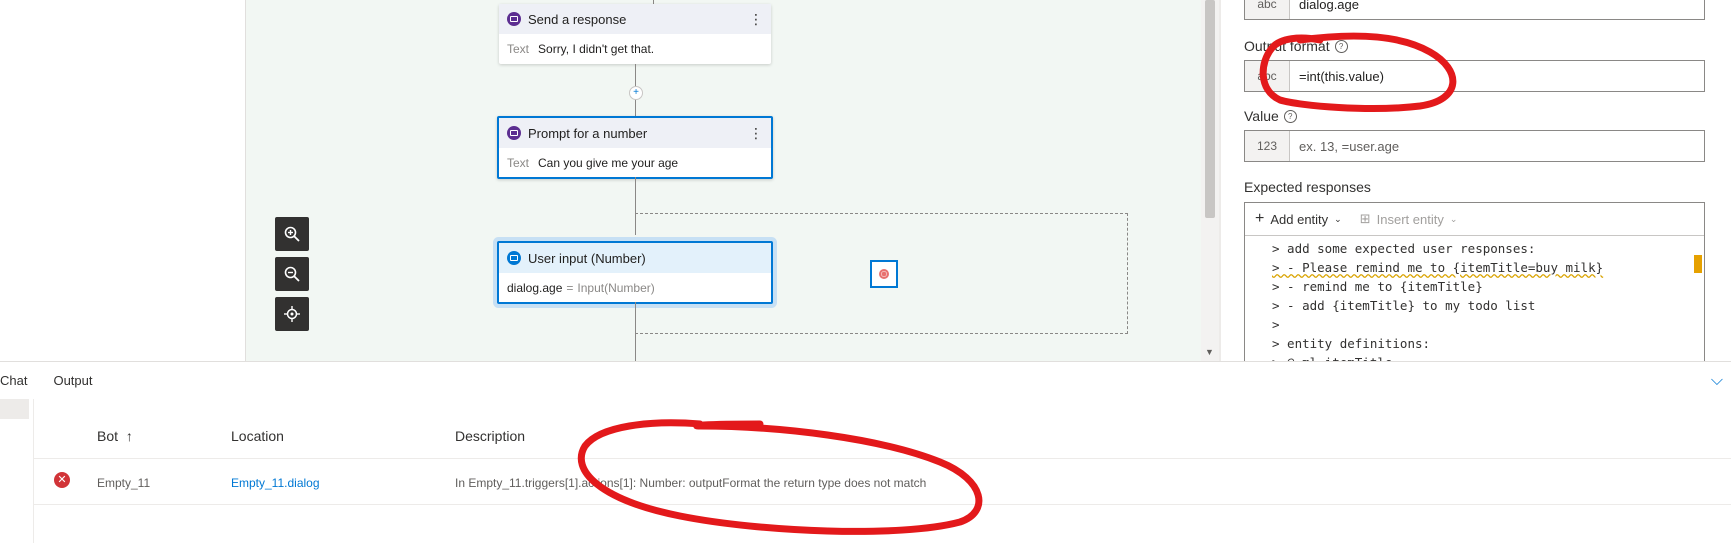  What do you see at coordinates (275, 483) in the screenshot?
I see `row-location-link: Empty_11.dialog` at bounding box center [275, 483].